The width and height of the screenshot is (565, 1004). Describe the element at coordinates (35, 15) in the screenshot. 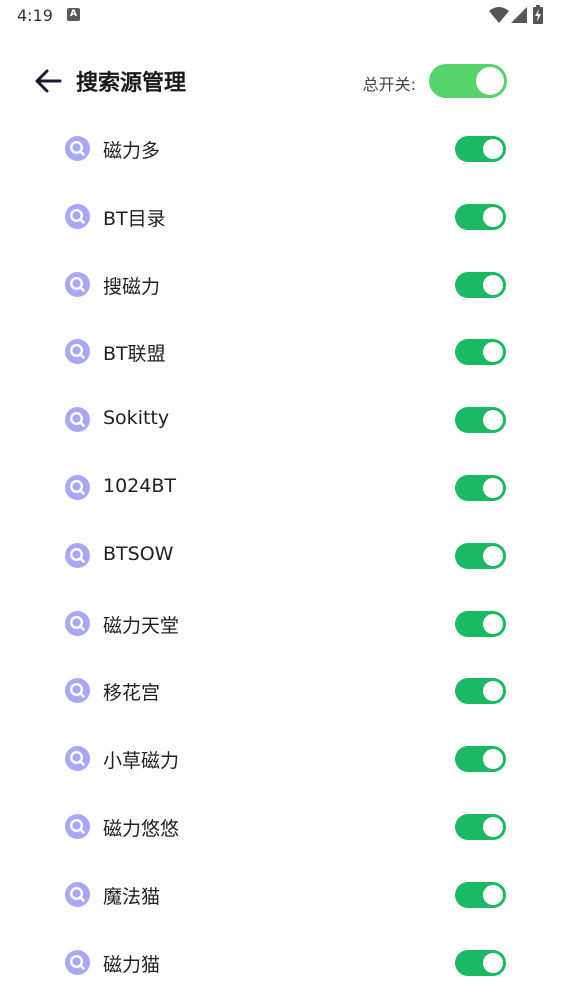

I see `status-time: 4:19` at that location.